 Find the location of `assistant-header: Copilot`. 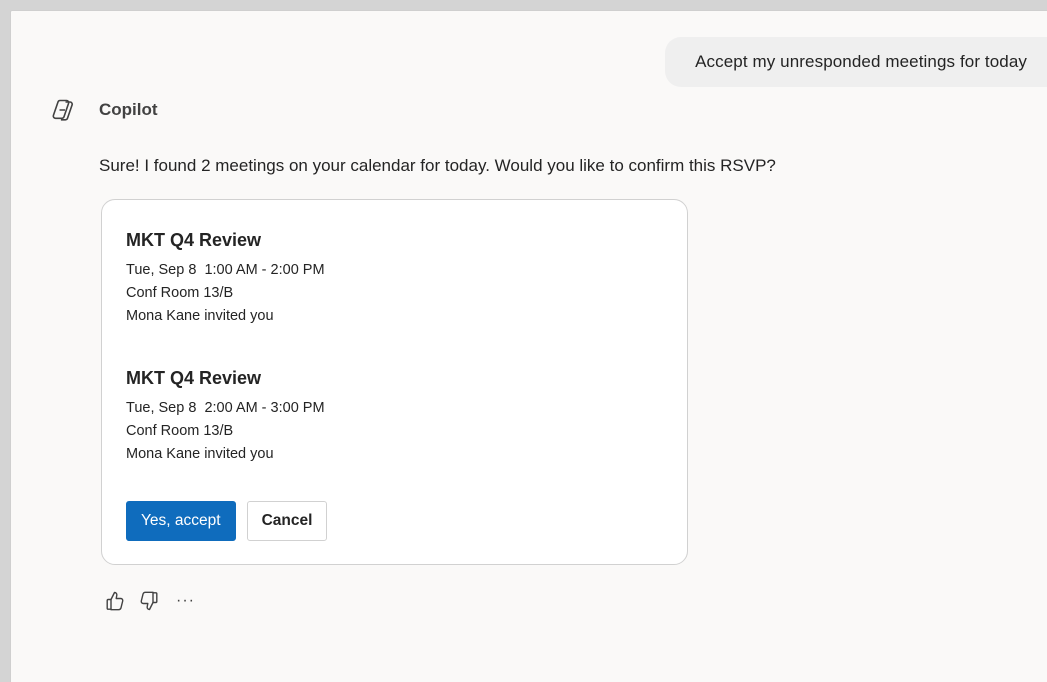

assistant-header: Copilot is located at coordinates (104, 110).